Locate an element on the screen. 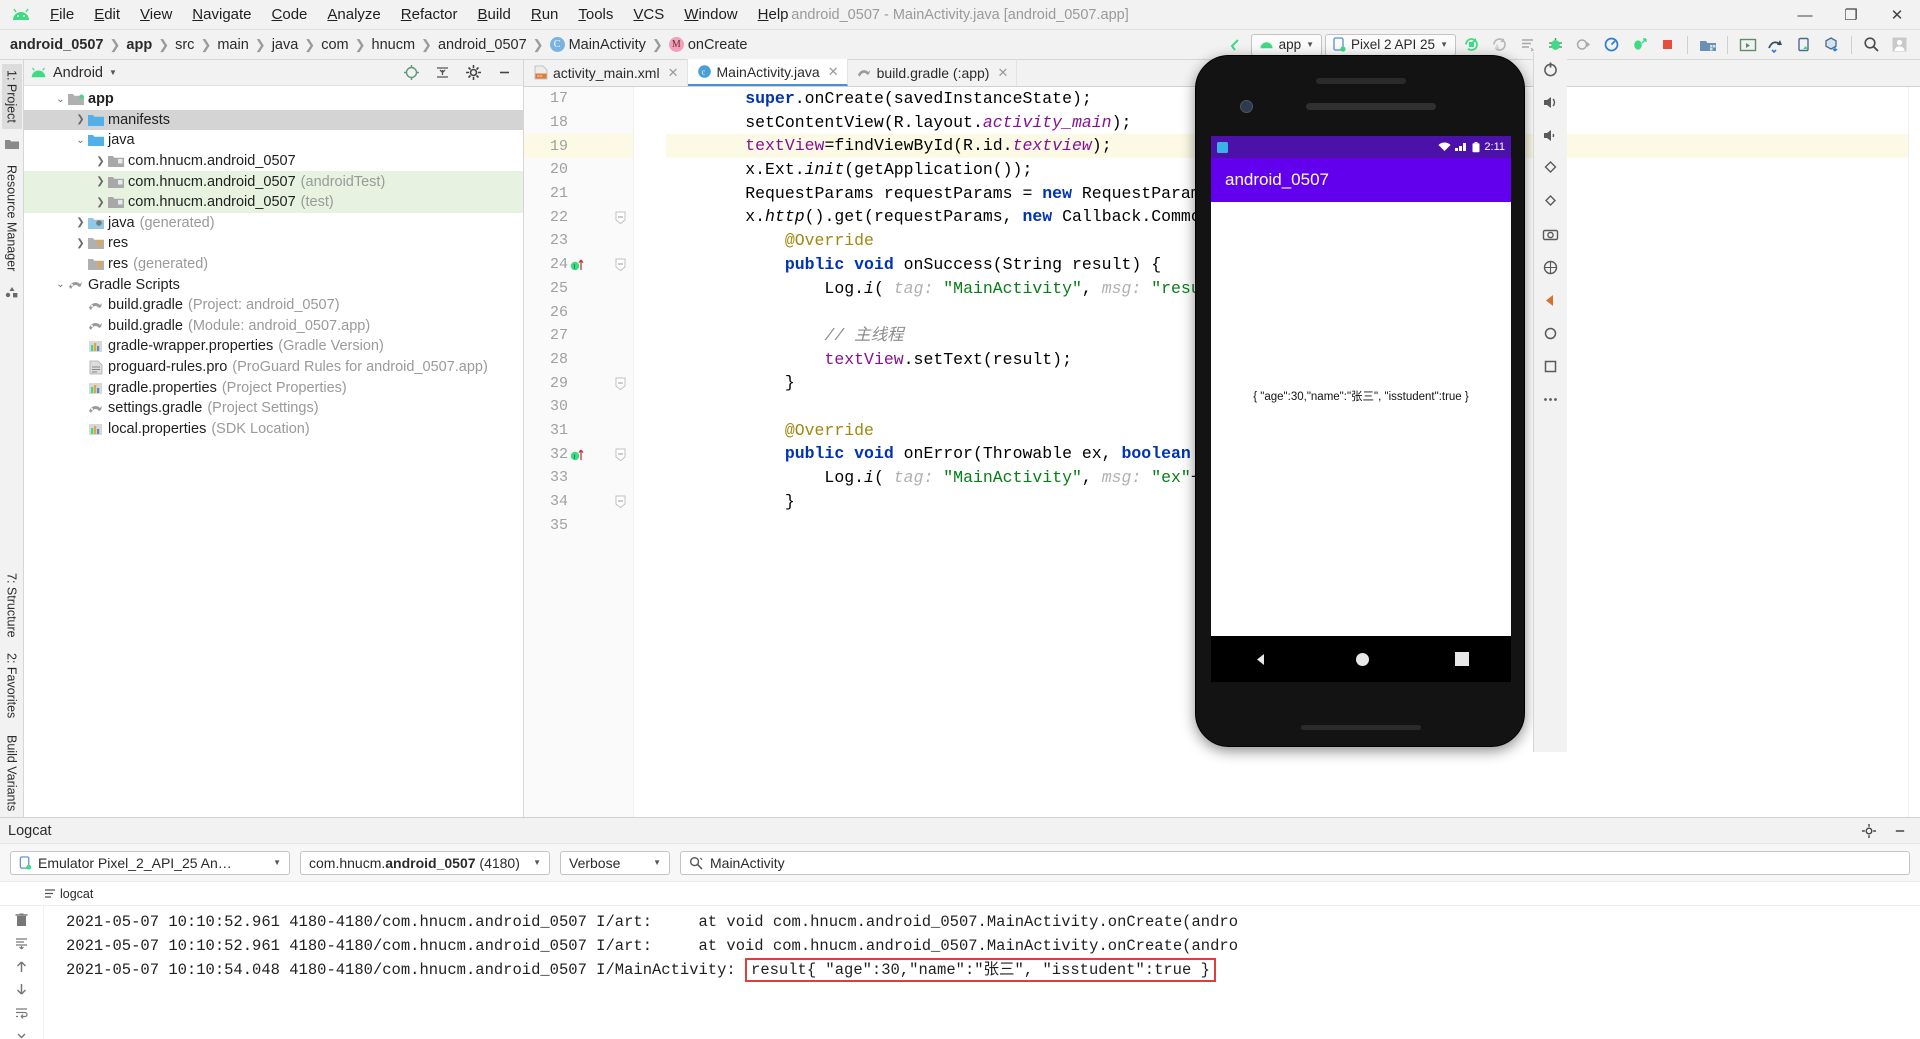 This screenshot has width=1920, height=1039. back-nav-icon is located at coordinates (1551, 300).